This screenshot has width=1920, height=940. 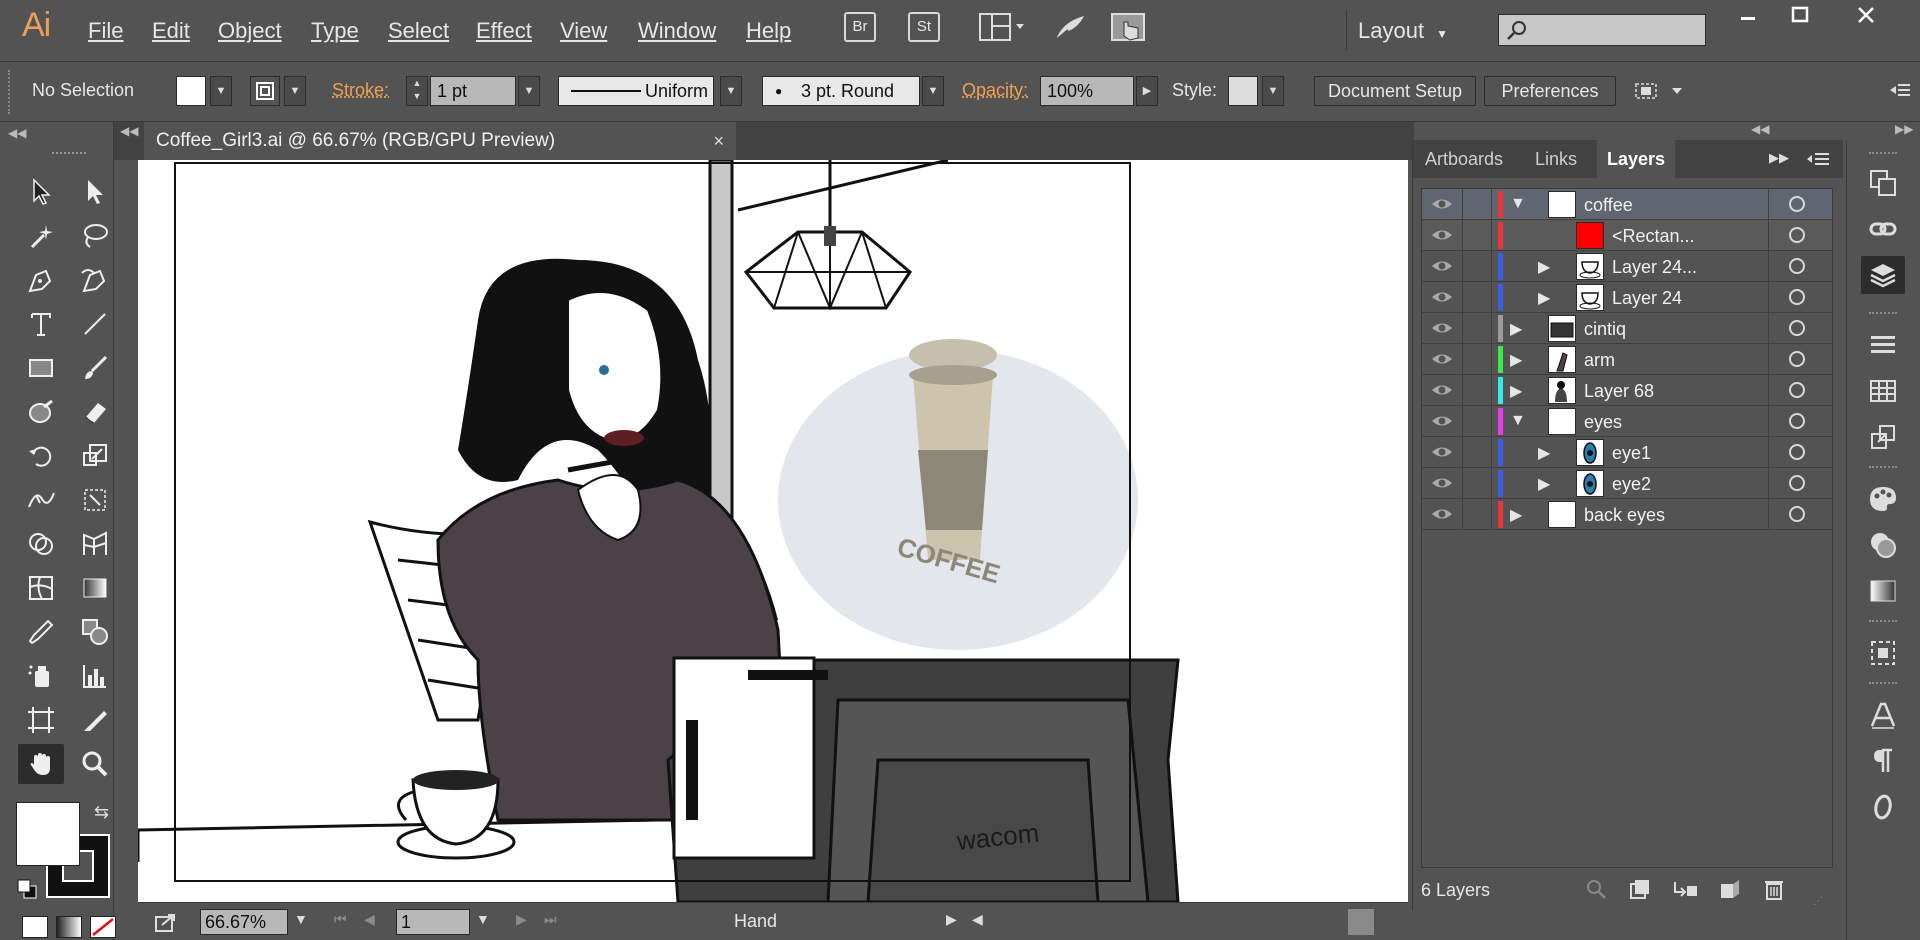 I want to click on gradient-panel-button, so click(x=1883, y=591).